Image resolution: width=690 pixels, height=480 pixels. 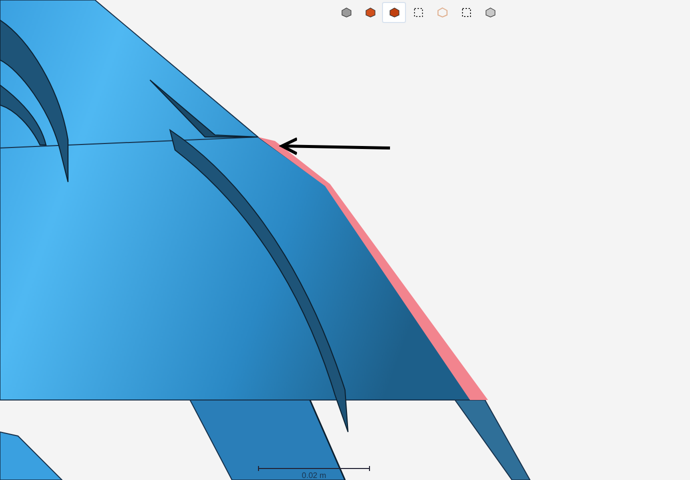 I want to click on view-mode-button, so click(x=394, y=12).